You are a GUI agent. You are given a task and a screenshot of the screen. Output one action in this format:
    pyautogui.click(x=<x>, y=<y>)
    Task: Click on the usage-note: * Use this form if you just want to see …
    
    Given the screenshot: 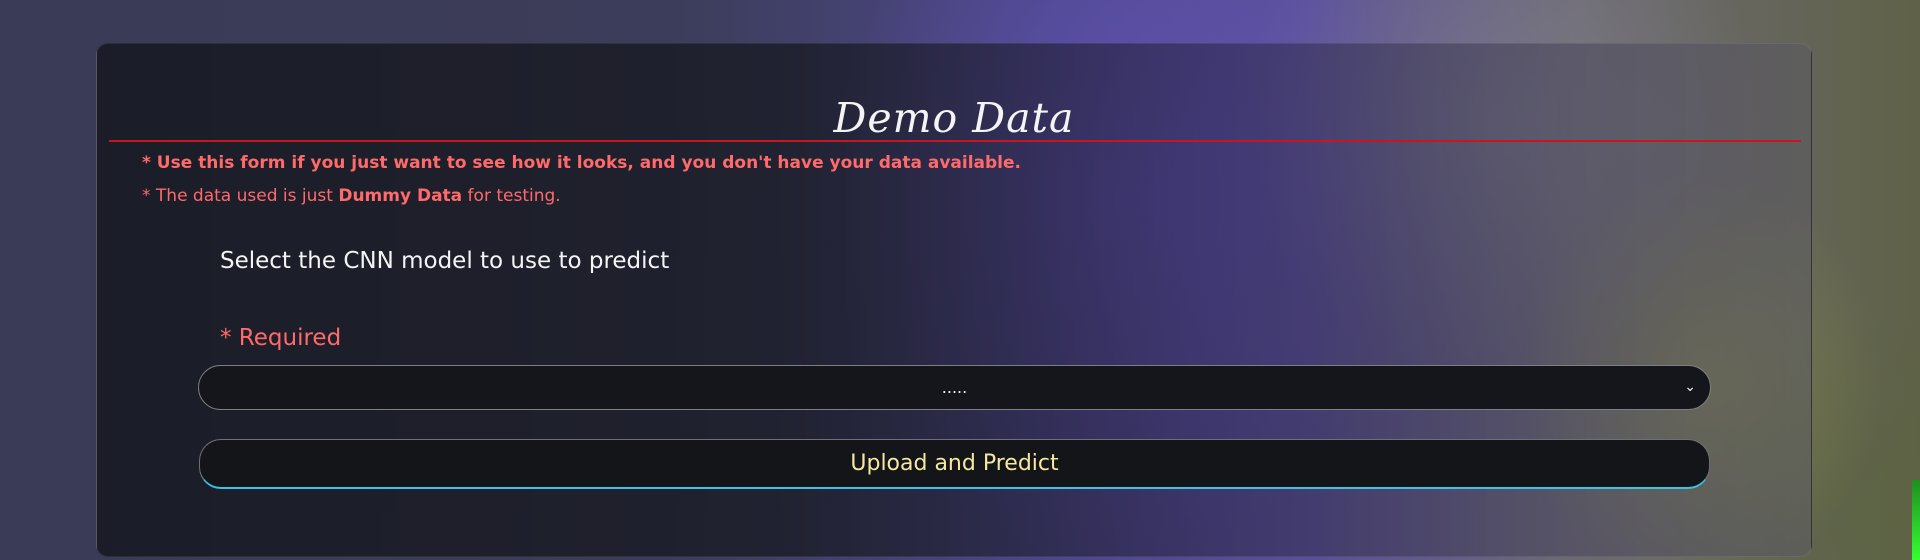 What is the action you would take?
    pyautogui.click(x=581, y=163)
    